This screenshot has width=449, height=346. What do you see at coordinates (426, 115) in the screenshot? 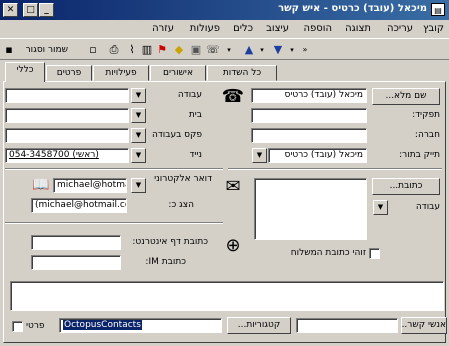
I see `job-title-label: תפקיד:` at bounding box center [426, 115].